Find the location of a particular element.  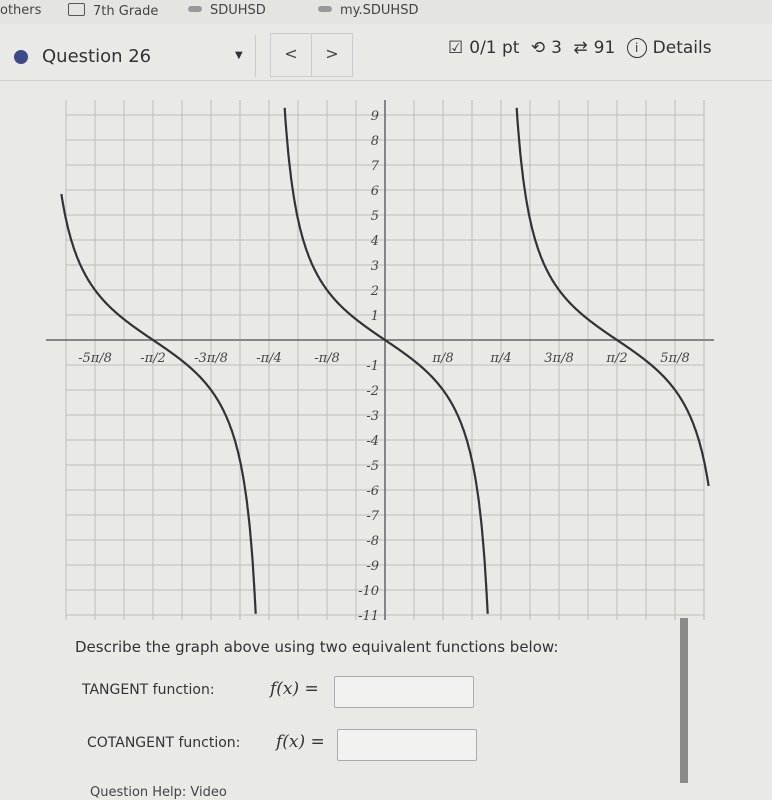

info-icon: i is located at coordinates (636, 48).